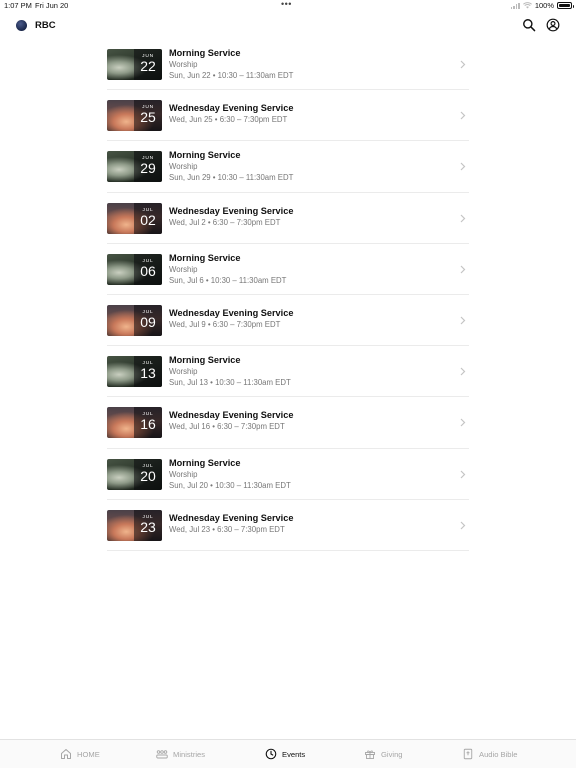 Image resolution: width=576 pixels, height=768 pixels. I want to click on multitasking-dots-icon: •••, so click(286, 4).